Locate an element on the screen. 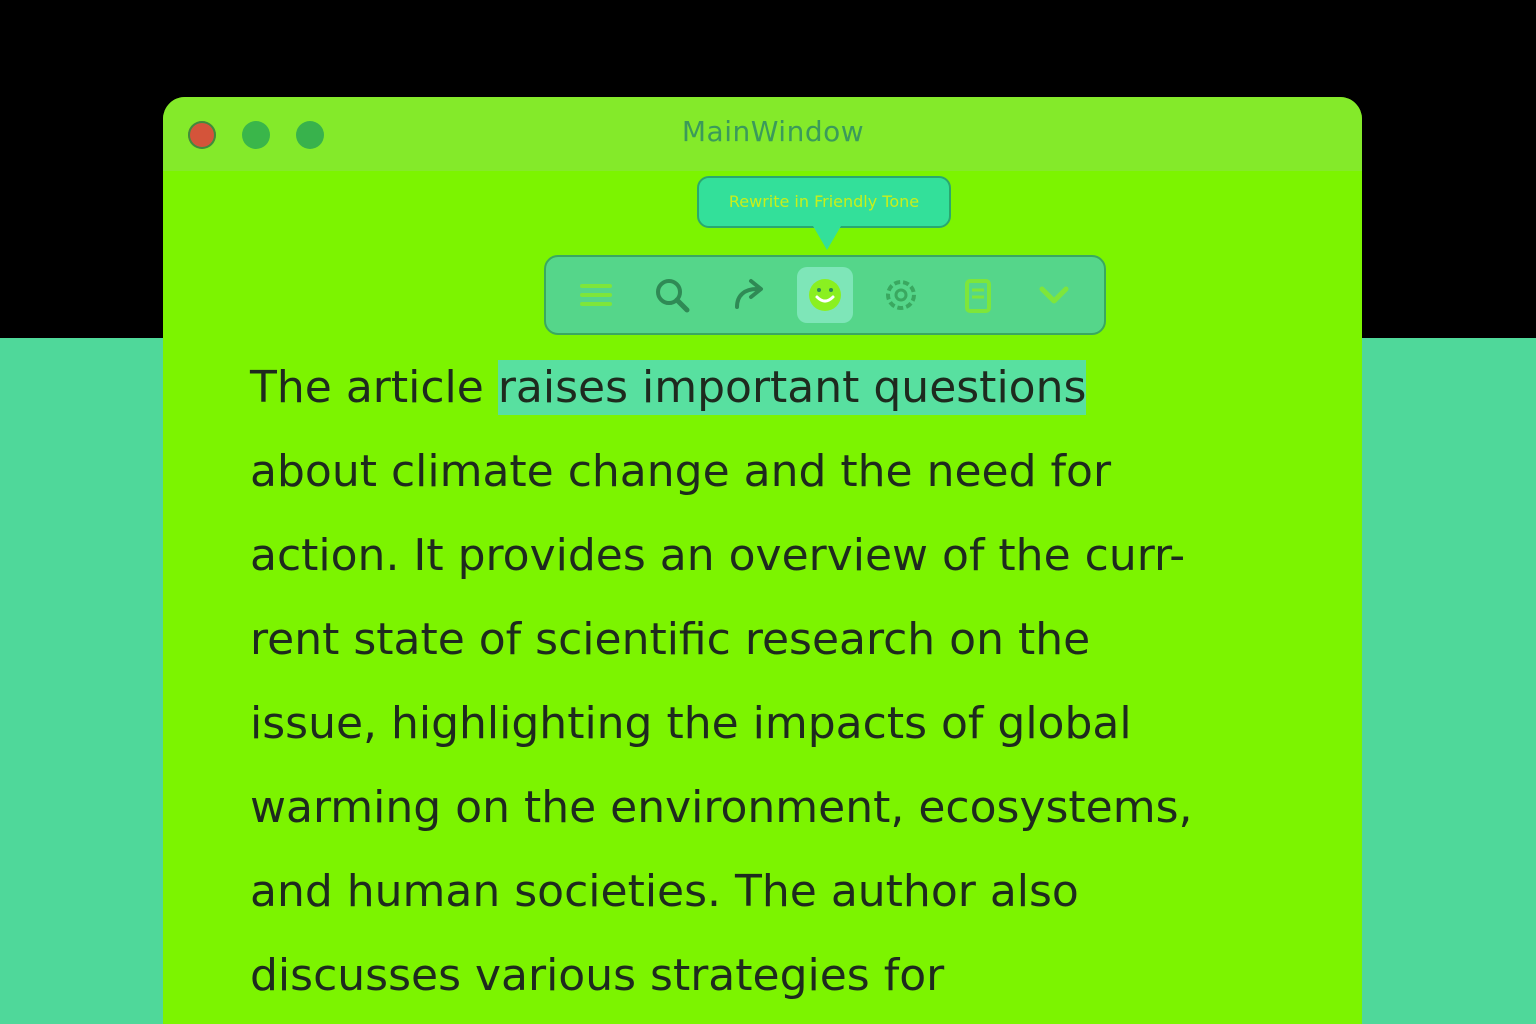  smile-icon is located at coordinates (824, 295).